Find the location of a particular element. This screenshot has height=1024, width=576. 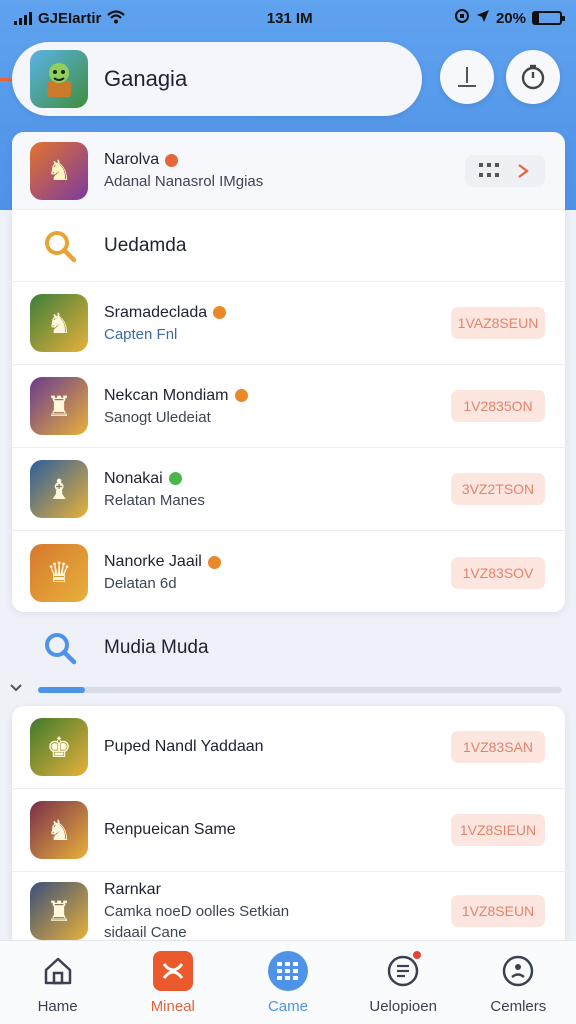

featured-actions is located at coordinates (505, 170).